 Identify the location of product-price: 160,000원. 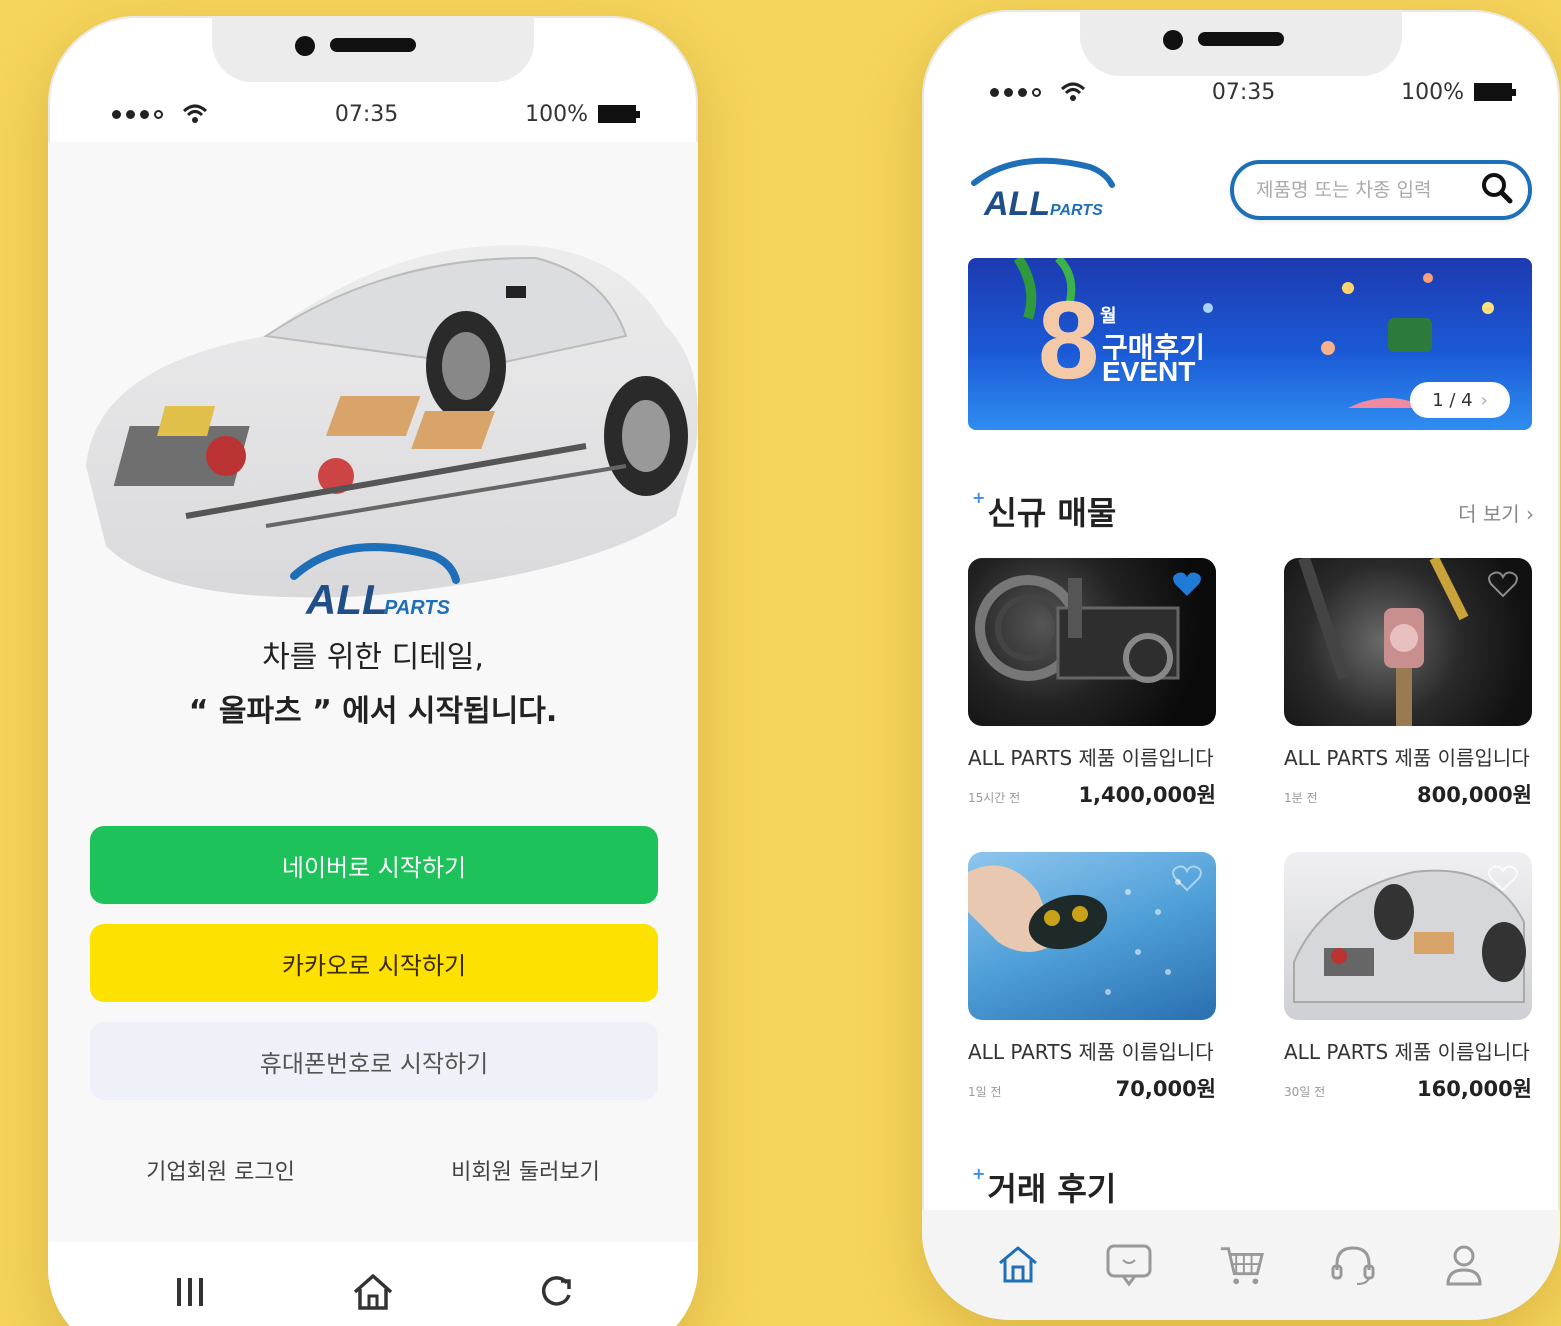
(1474, 1089).